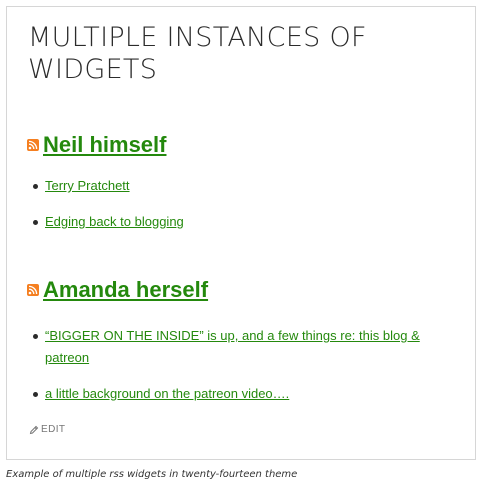 The image size is (486, 488). I want to click on widget-title-amanda: Amanda herself, so click(247, 290).